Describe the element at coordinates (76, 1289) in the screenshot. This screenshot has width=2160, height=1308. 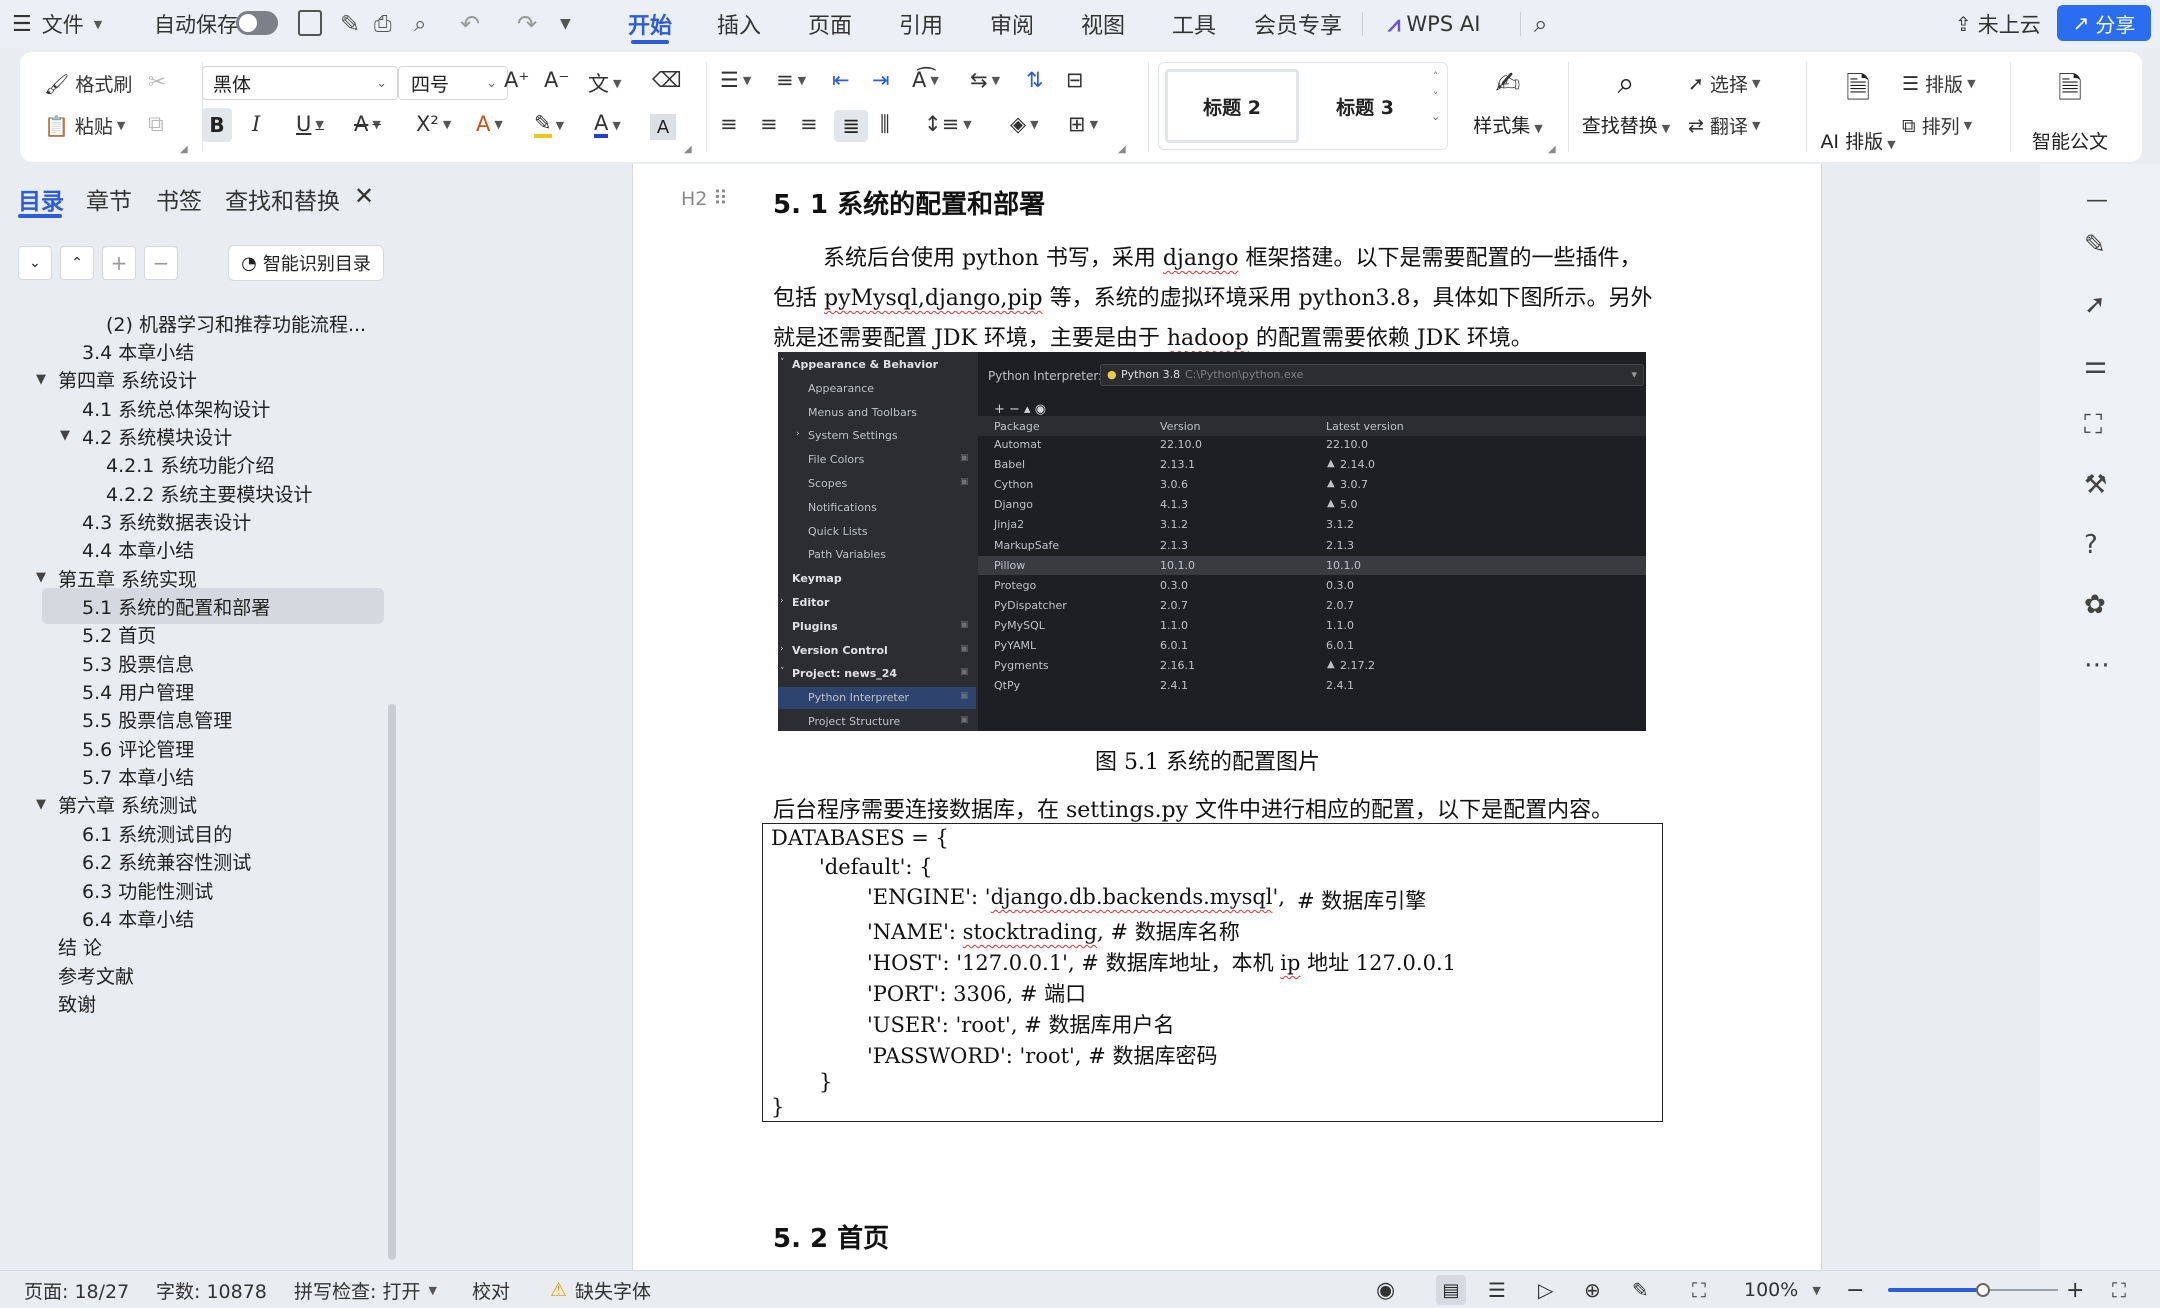
I see `page-indicator: 页面: 18/27` at that location.